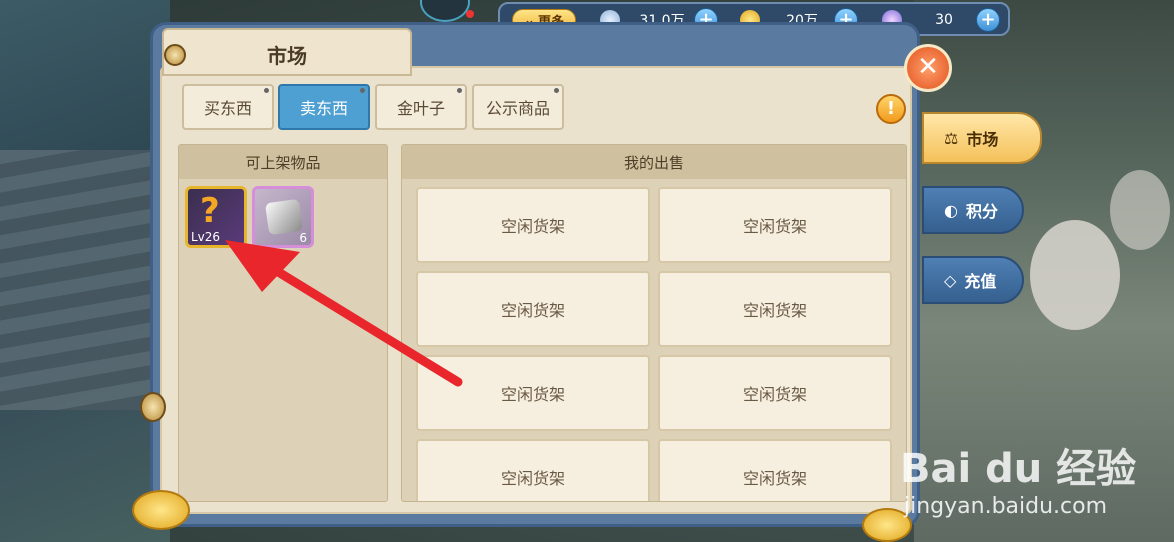  I want to click on tab-public-goods: 公示商品, so click(518, 107).